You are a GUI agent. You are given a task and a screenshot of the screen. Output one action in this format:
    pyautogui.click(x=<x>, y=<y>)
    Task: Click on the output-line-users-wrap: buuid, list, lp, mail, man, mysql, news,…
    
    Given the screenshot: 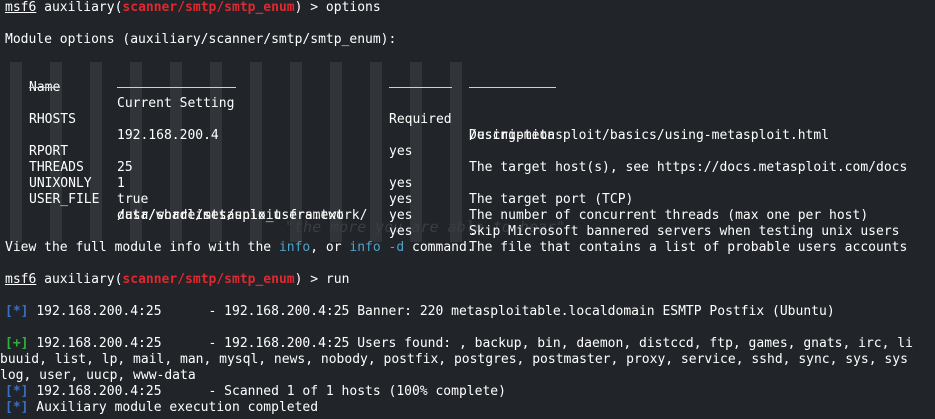 What is the action you would take?
    pyautogui.click(x=454, y=359)
    